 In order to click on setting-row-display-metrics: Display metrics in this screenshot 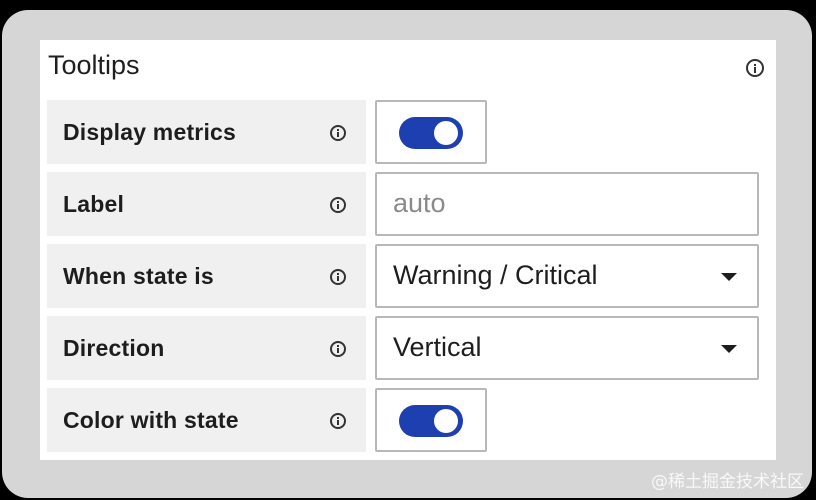, I will do `click(407, 132)`.